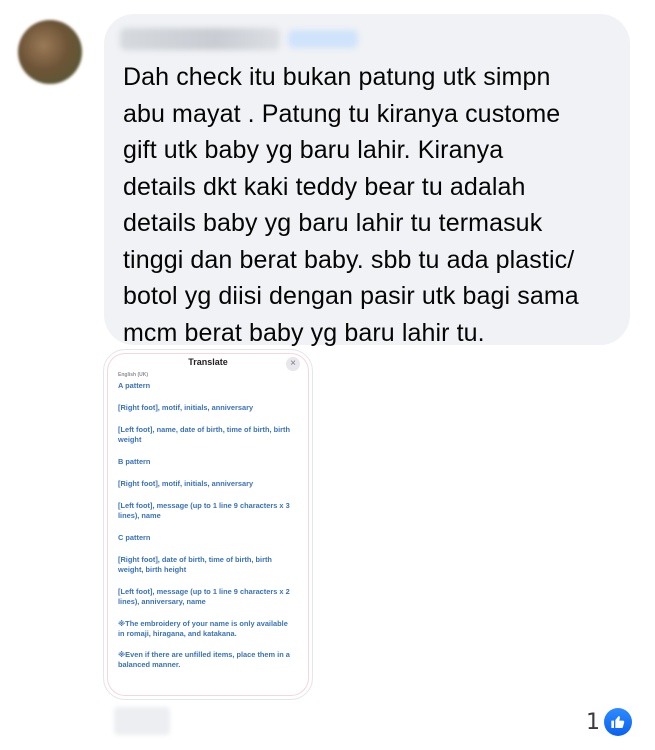 Image resolution: width=655 pixels, height=750 pixels. I want to click on comment-line: Dah check itu bukan patung utk simpn, so click(337, 77).